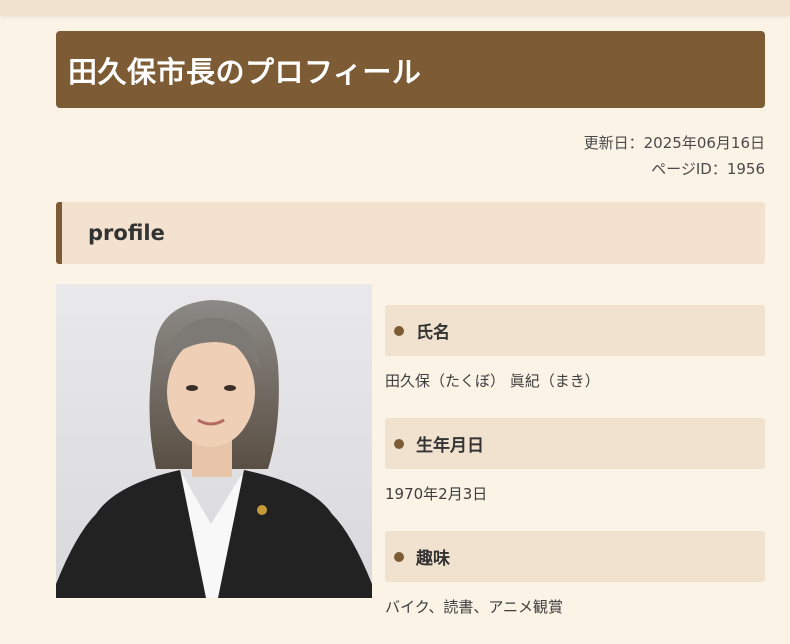 This screenshot has width=790, height=644. I want to click on section-heading: profile, so click(126, 233).